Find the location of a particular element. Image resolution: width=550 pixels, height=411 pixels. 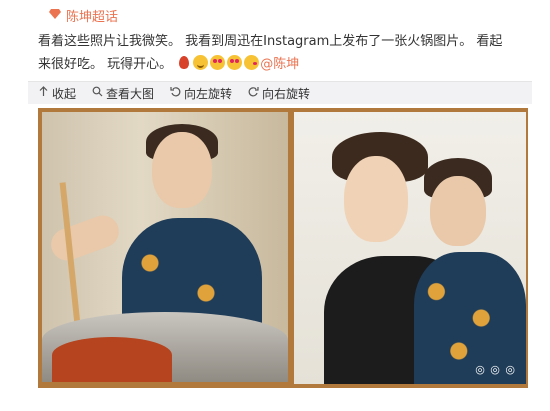

image-toolbar: 收起 查看大图 向左旋转 向右旋转 is located at coordinates (280, 92).